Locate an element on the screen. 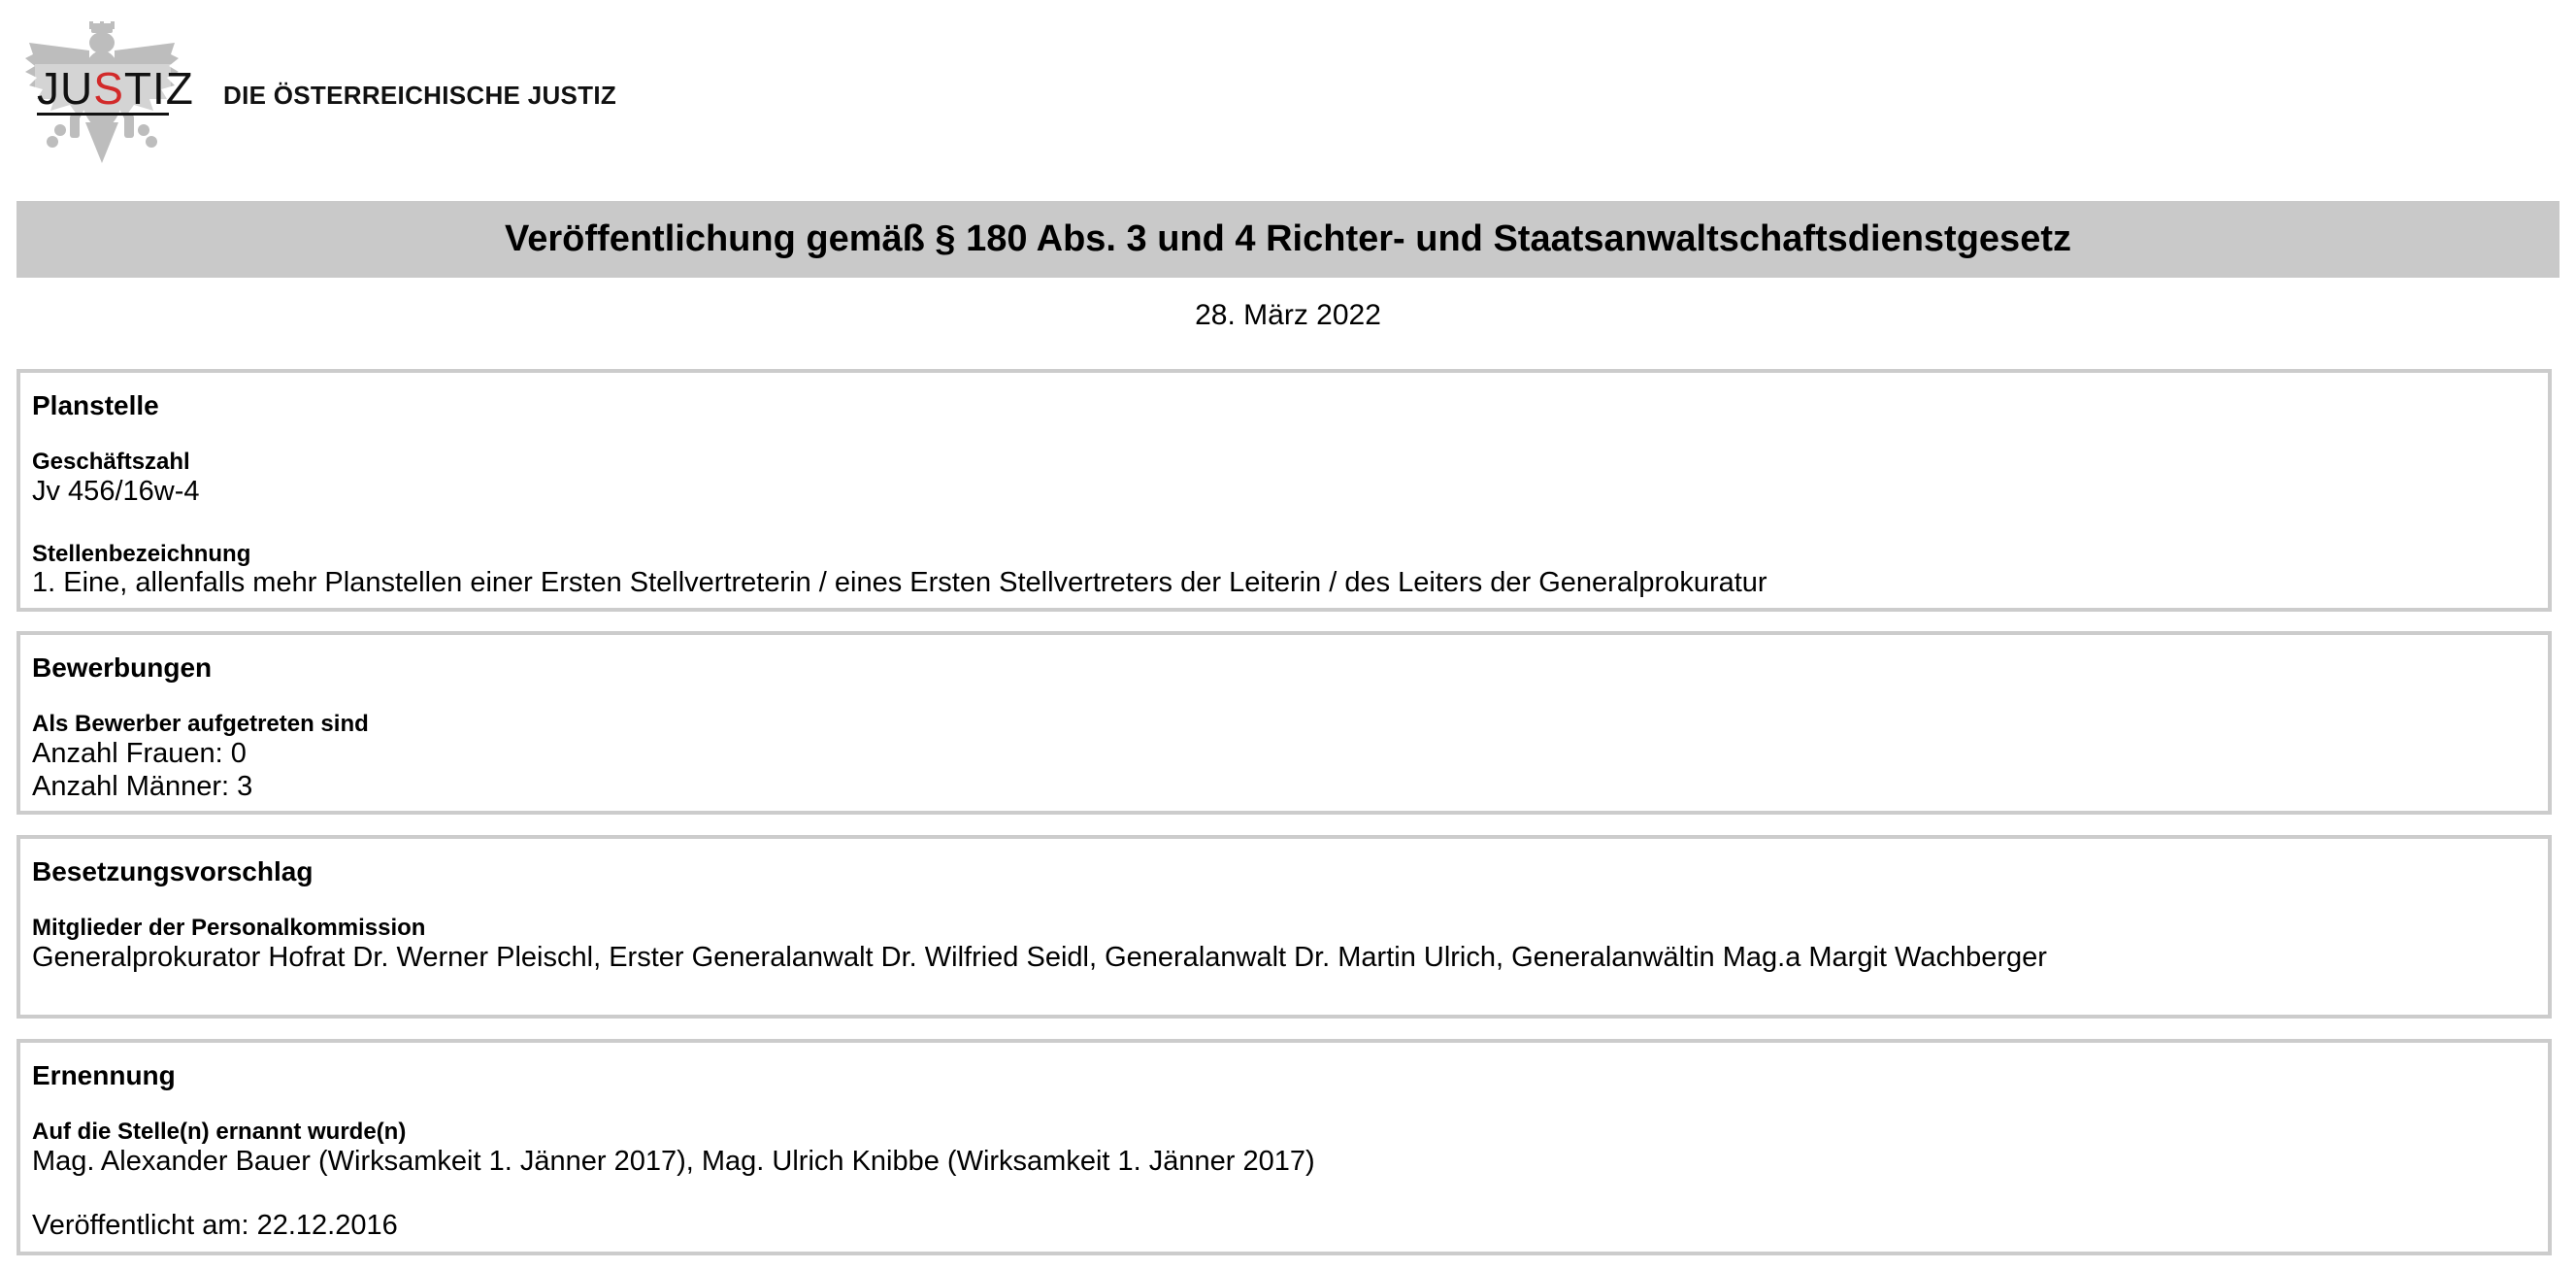 Image resolution: width=2576 pixels, height=1270 pixels. section-heading: Planstelle is located at coordinates (95, 405).